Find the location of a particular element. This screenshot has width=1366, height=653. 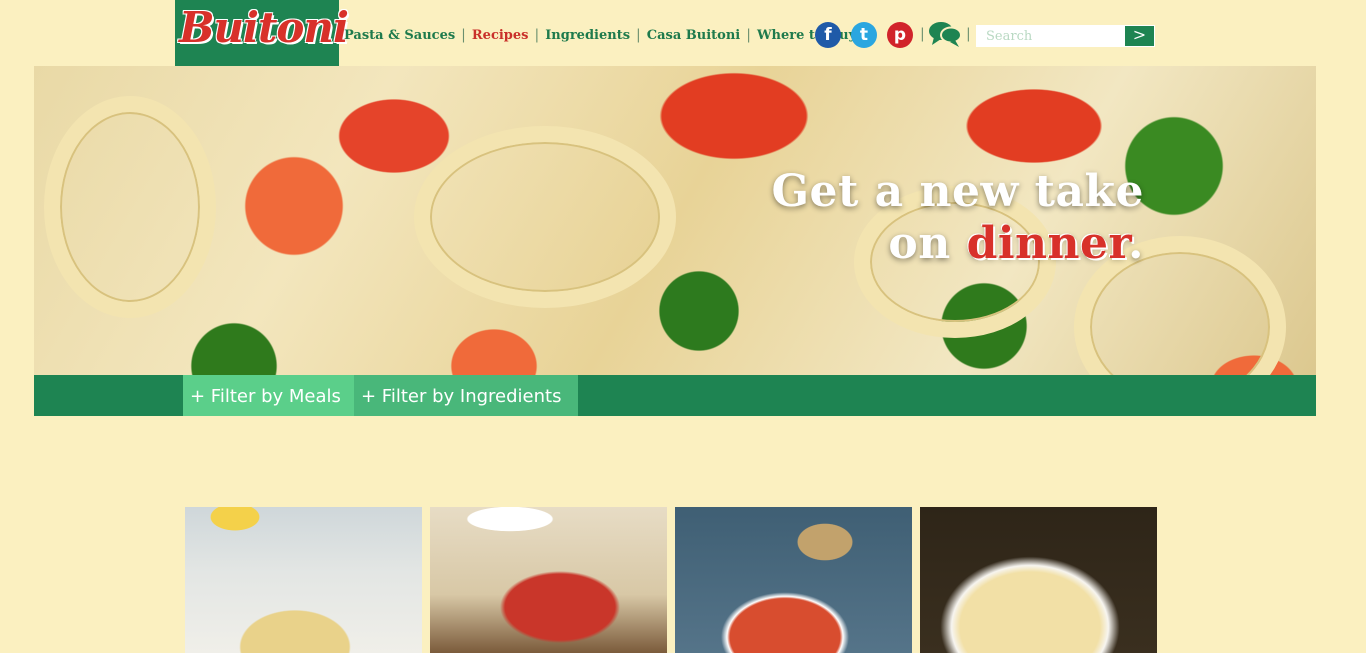

hero-line-2-prefix: on is located at coordinates (927, 243).